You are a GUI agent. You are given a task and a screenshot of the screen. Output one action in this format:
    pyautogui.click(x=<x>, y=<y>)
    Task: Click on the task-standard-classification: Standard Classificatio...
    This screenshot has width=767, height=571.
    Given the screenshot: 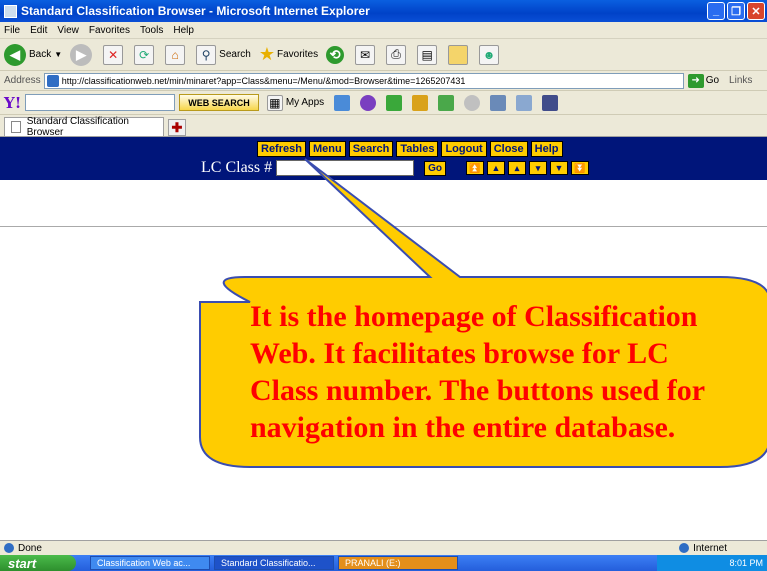 What is the action you would take?
    pyautogui.click(x=274, y=563)
    